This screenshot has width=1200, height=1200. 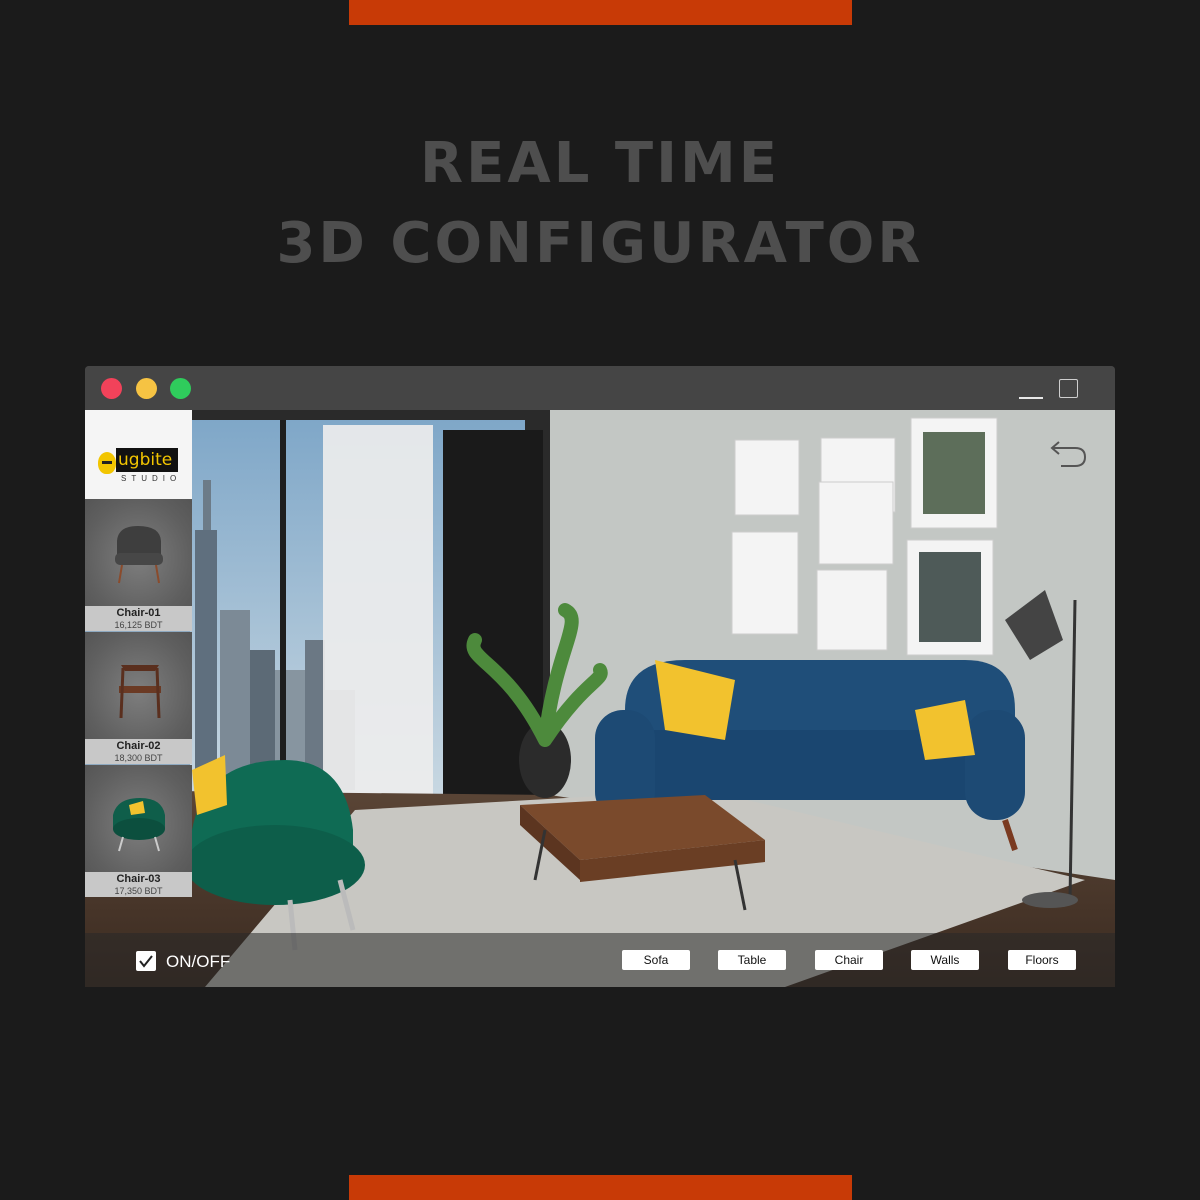 What do you see at coordinates (198, 961) in the screenshot?
I see `toggle-label: ON/OFF` at bounding box center [198, 961].